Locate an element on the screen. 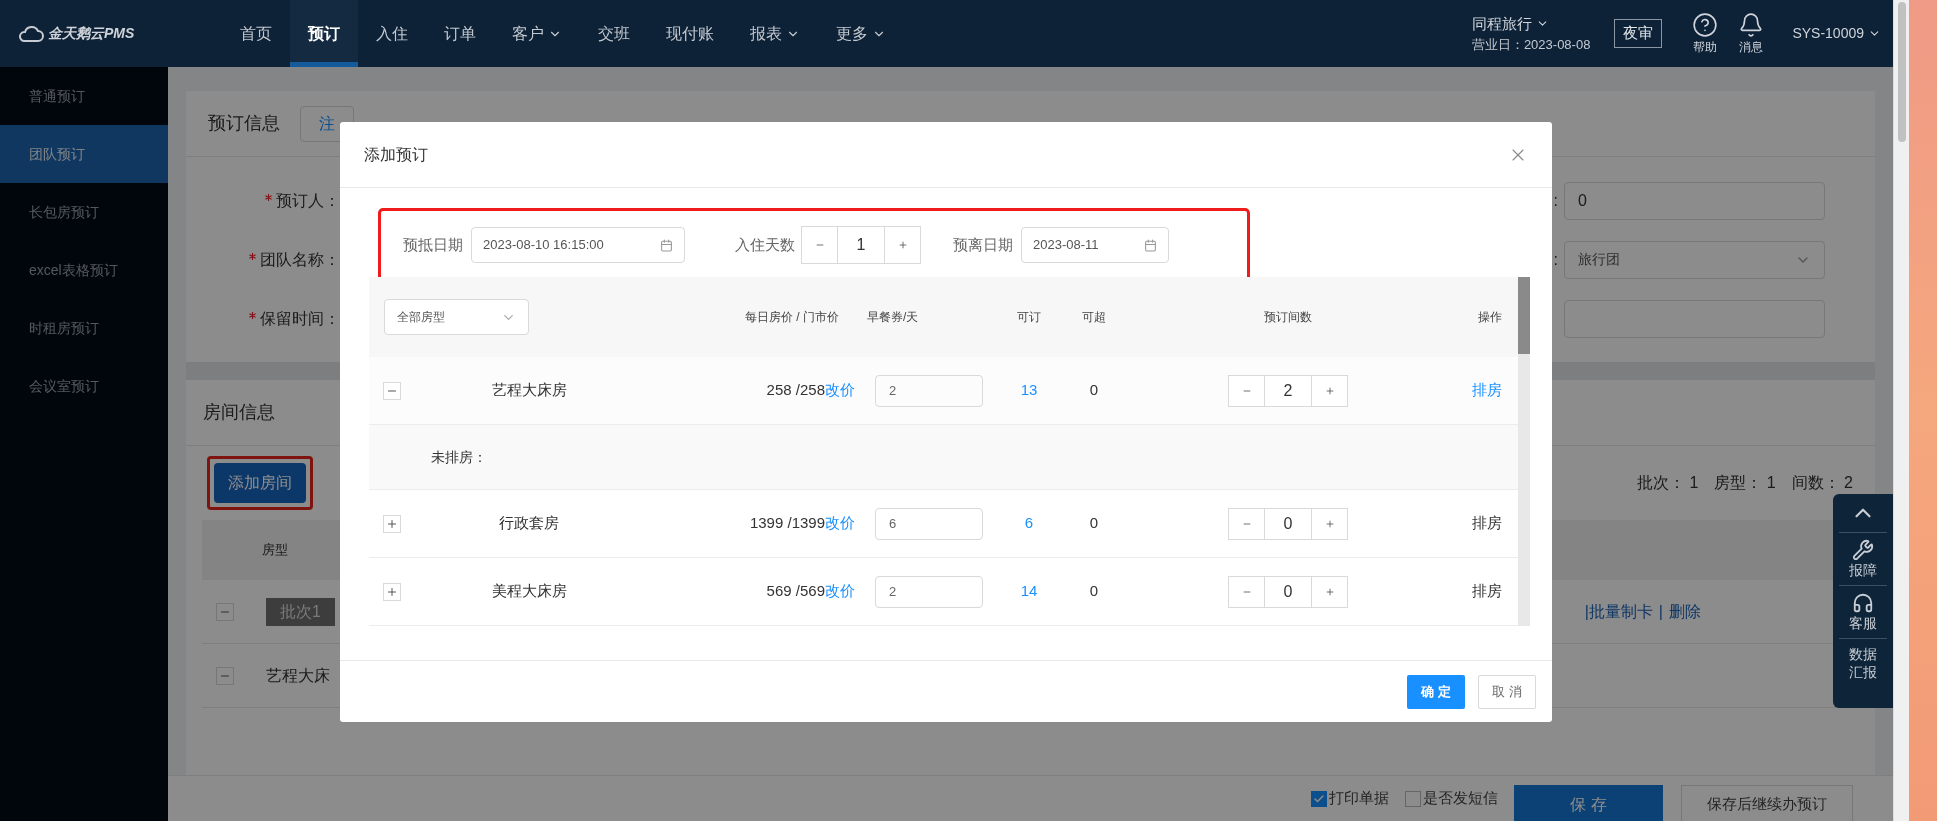 Image resolution: width=1937 pixels, height=821 pixels. dialog-title: 添加预订 is located at coordinates (396, 154).